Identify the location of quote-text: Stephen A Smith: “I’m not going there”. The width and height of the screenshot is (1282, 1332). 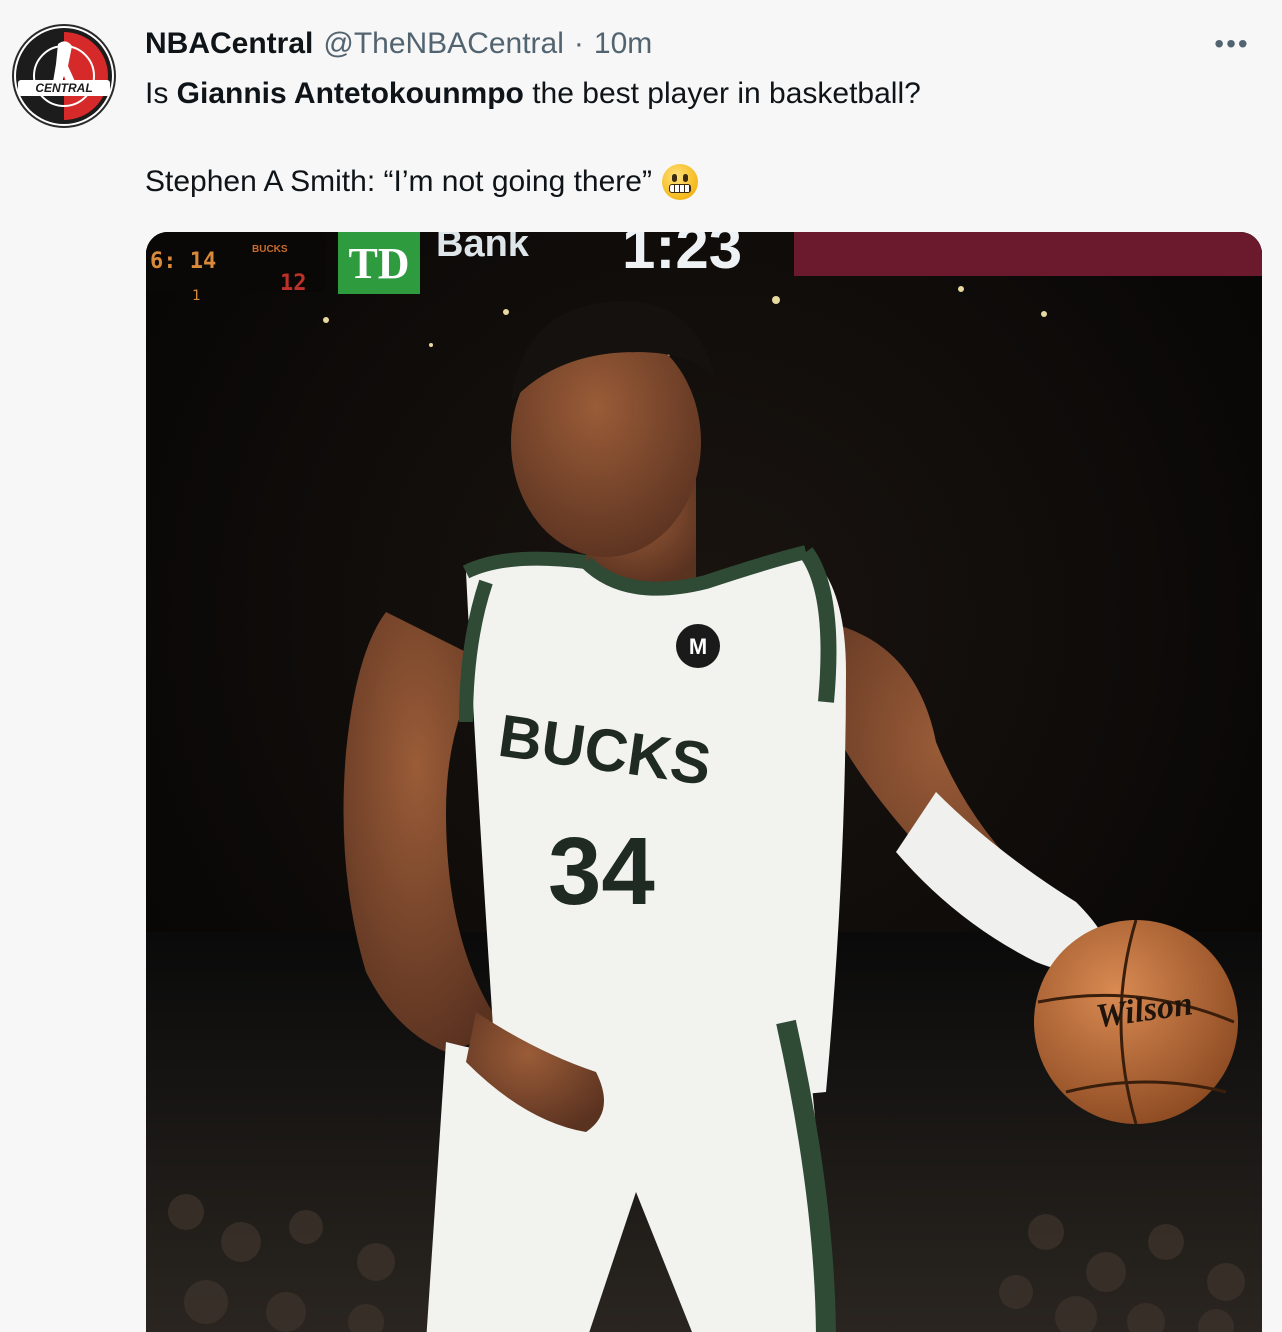
(398, 181).